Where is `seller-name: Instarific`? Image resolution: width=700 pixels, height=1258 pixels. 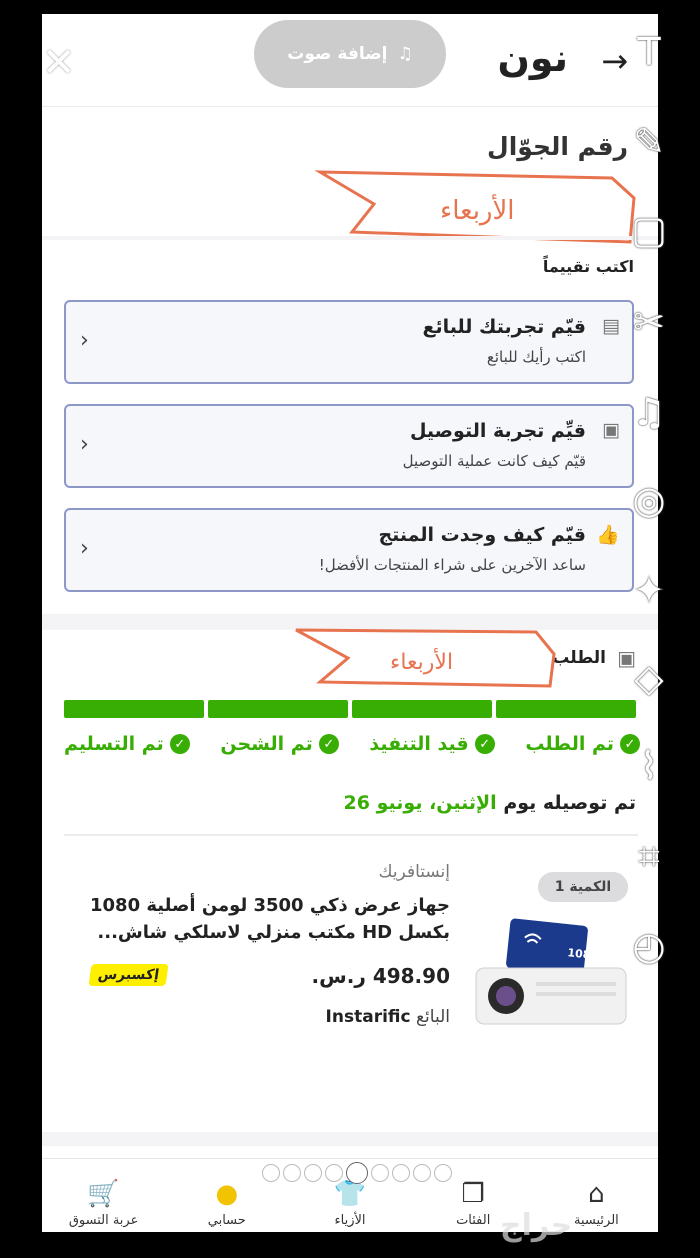 seller-name: Instarific is located at coordinates (368, 1017).